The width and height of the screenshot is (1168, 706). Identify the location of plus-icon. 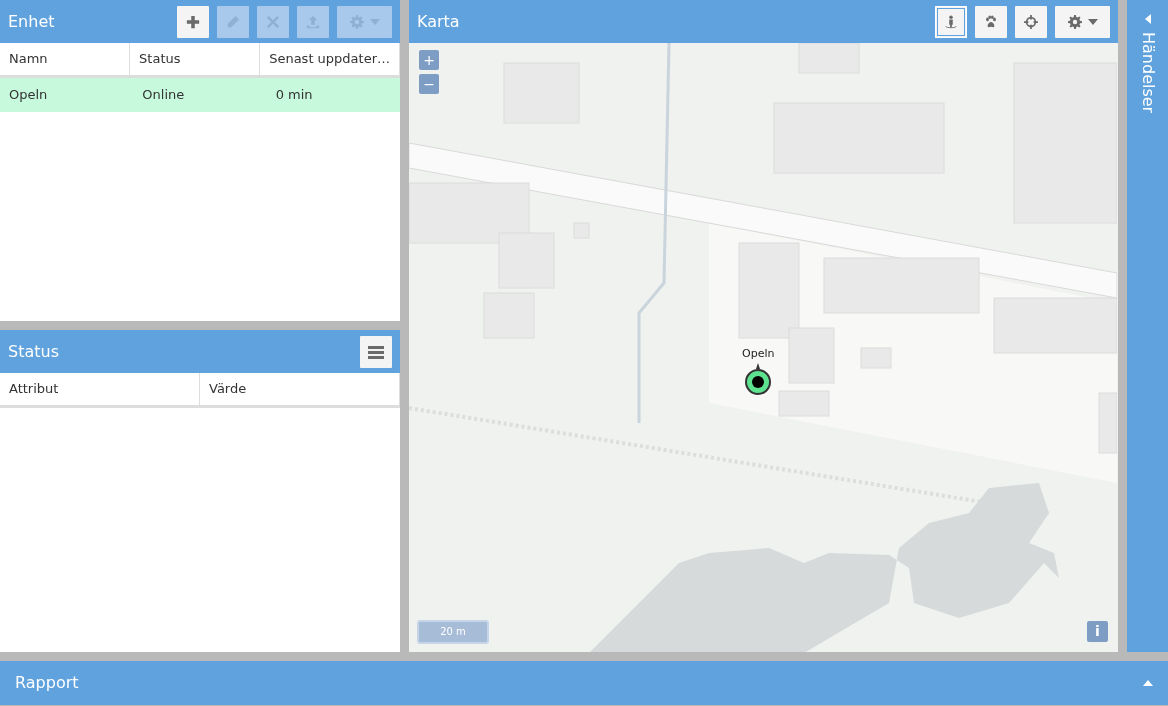
(193, 21).